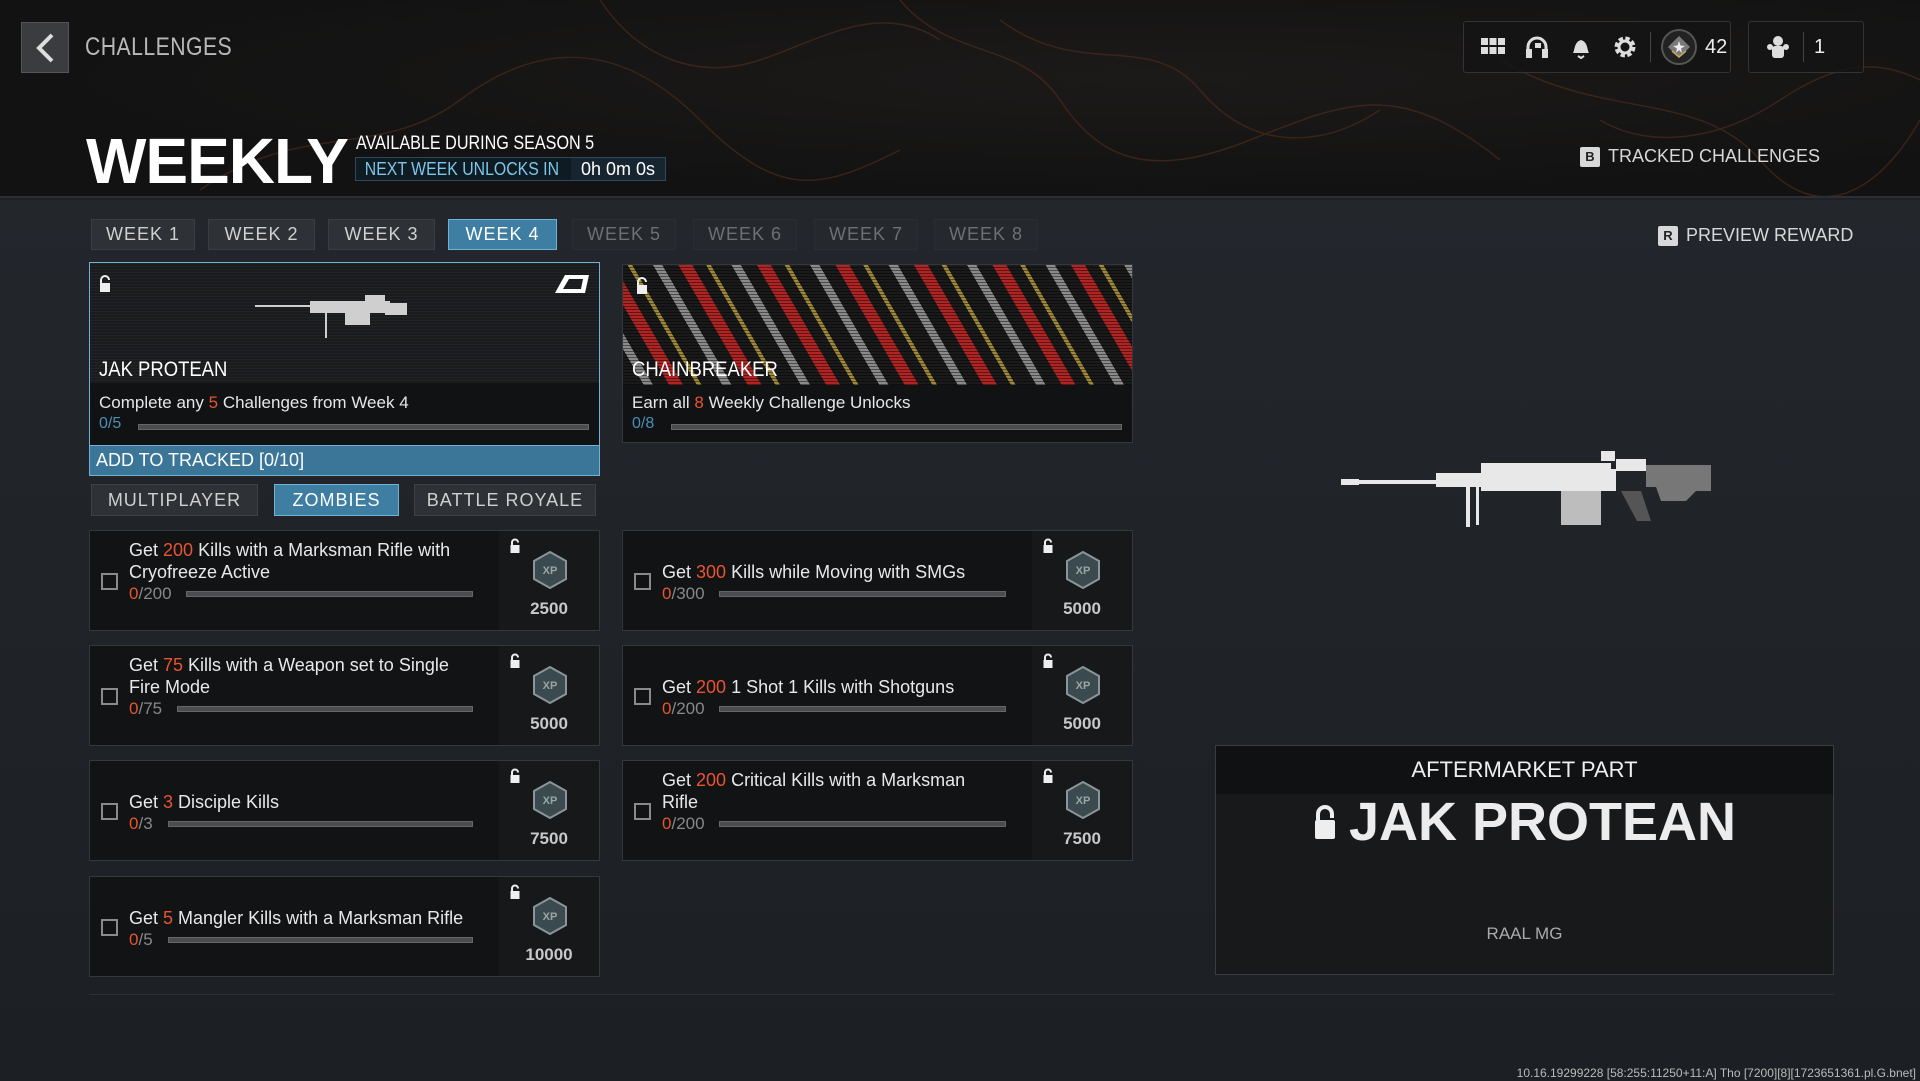 This screenshot has height=1081, width=1920. What do you see at coordinates (1493, 47) in the screenshot?
I see `grid-icon` at bounding box center [1493, 47].